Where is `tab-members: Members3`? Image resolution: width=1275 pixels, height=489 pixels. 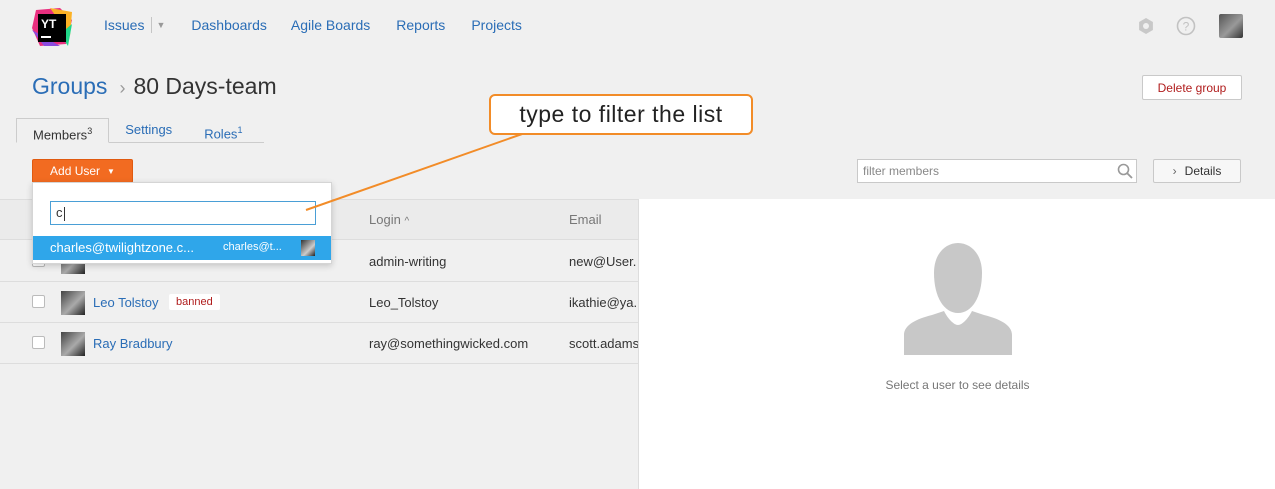 tab-members: Members3 is located at coordinates (63, 130).